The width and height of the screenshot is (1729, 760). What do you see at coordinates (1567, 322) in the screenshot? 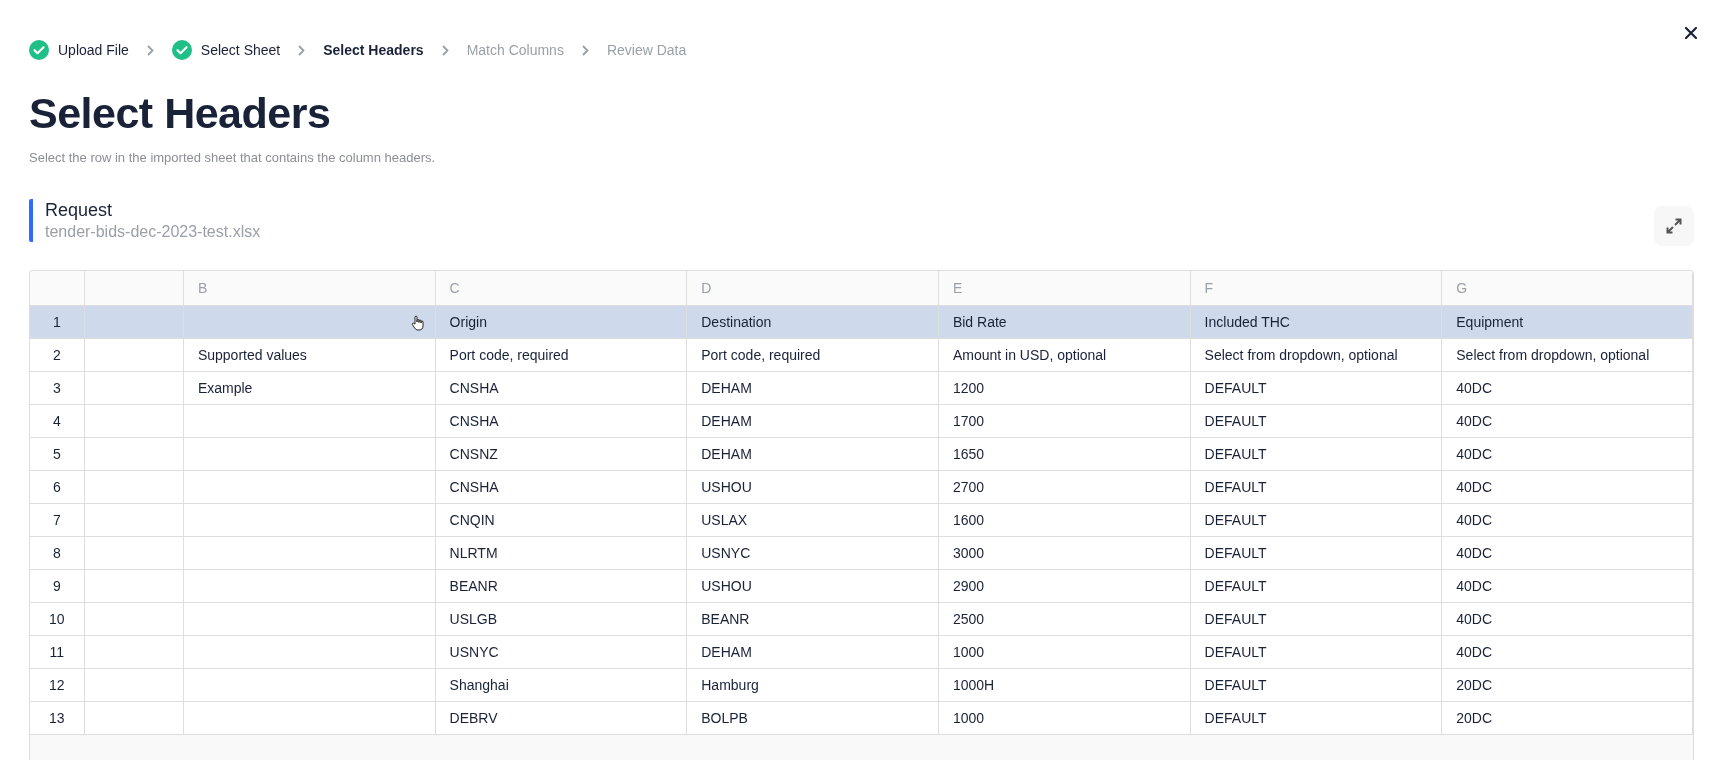
I see `table-cell: Equipment` at bounding box center [1567, 322].